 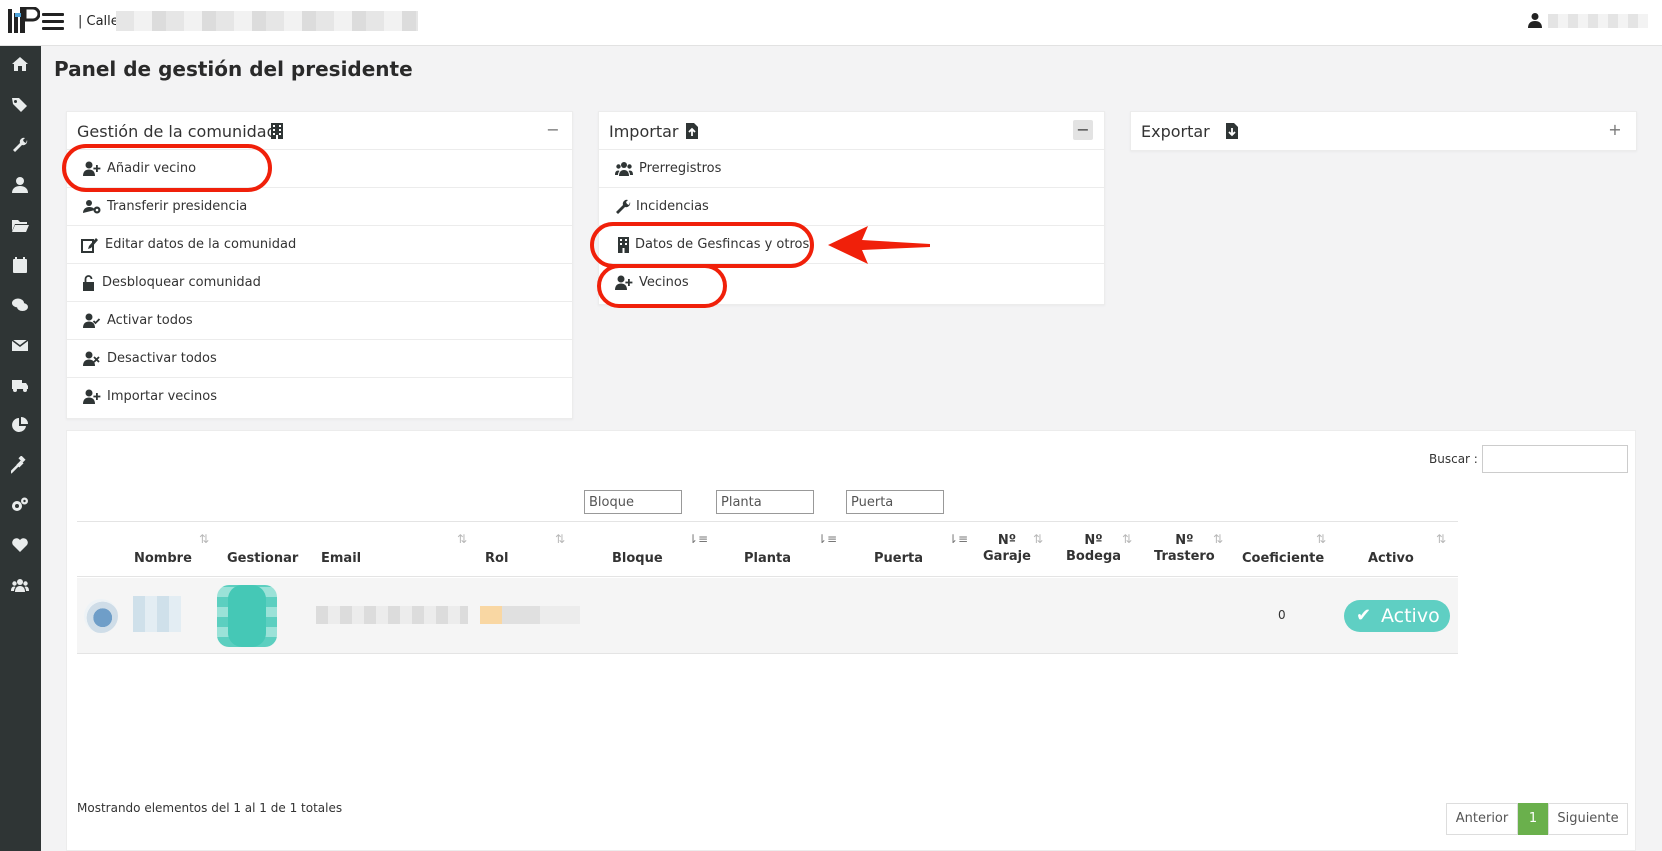 I want to click on column-header-rol: Rol, so click(x=496, y=559).